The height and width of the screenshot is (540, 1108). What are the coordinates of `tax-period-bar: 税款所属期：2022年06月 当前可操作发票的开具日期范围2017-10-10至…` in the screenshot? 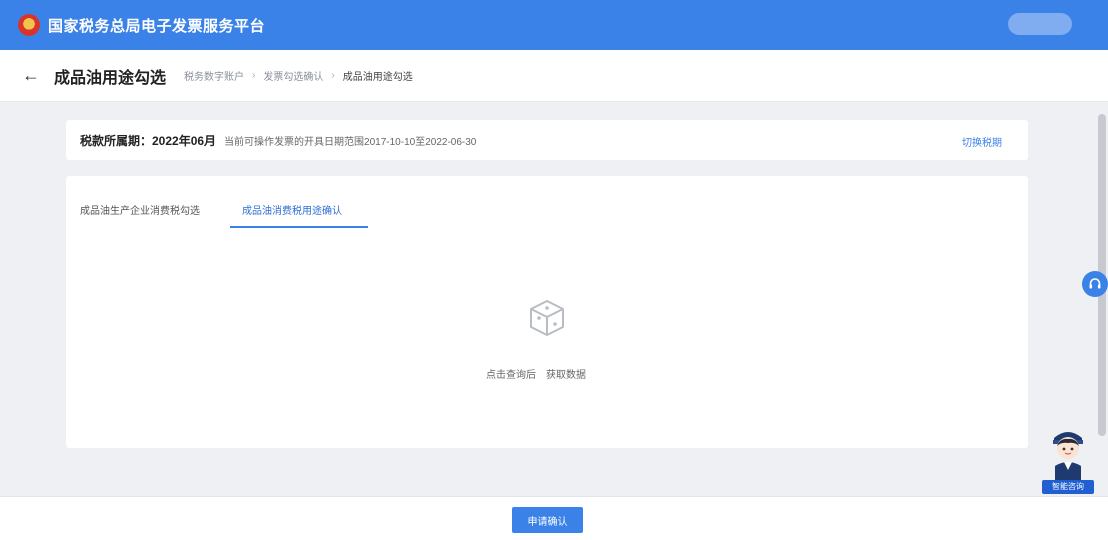 It's located at (547, 140).